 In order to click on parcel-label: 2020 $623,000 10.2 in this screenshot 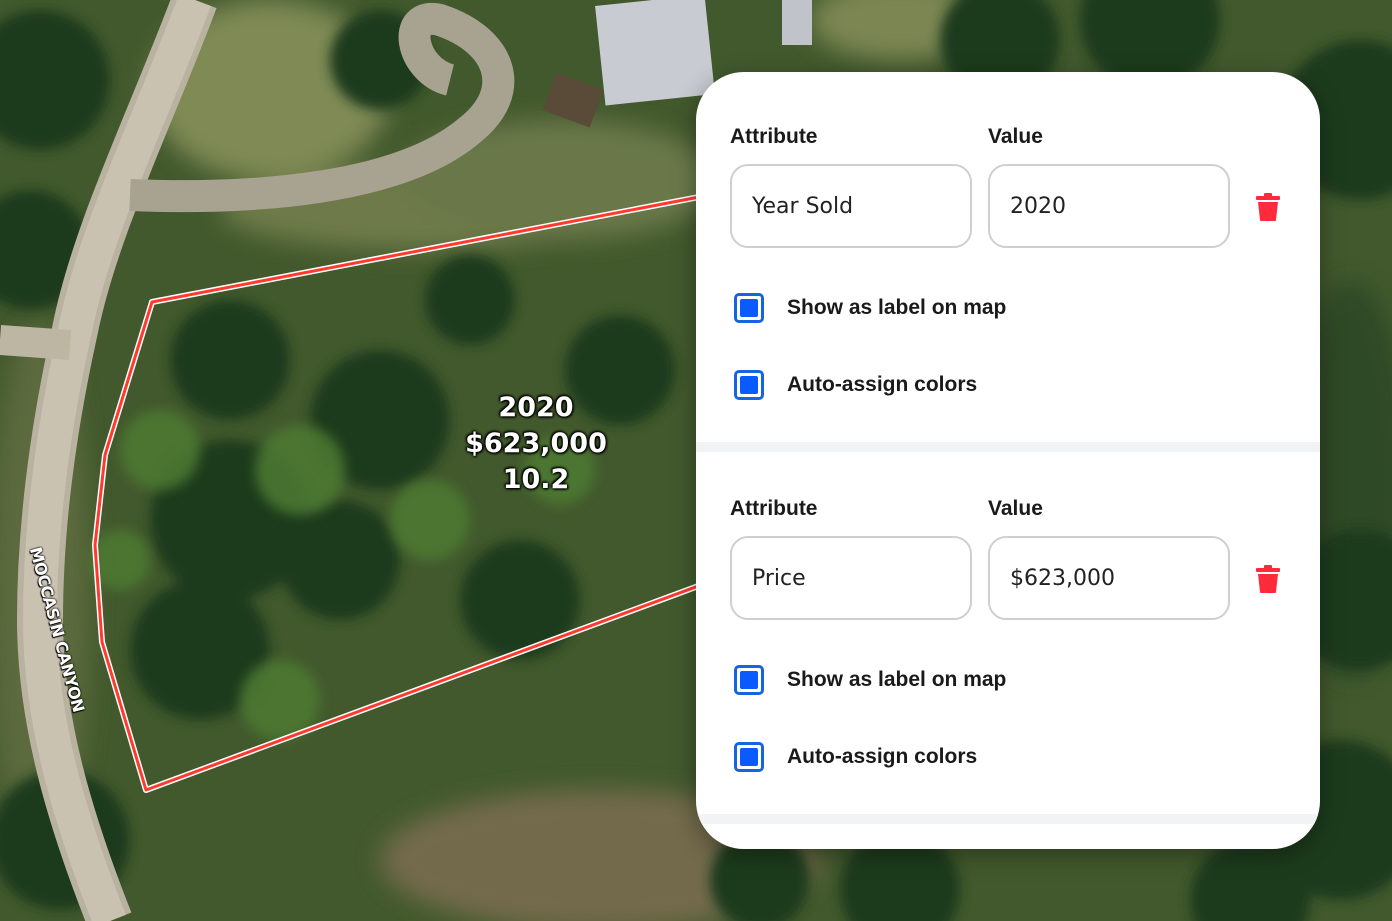, I will do `click(536, 444)`.